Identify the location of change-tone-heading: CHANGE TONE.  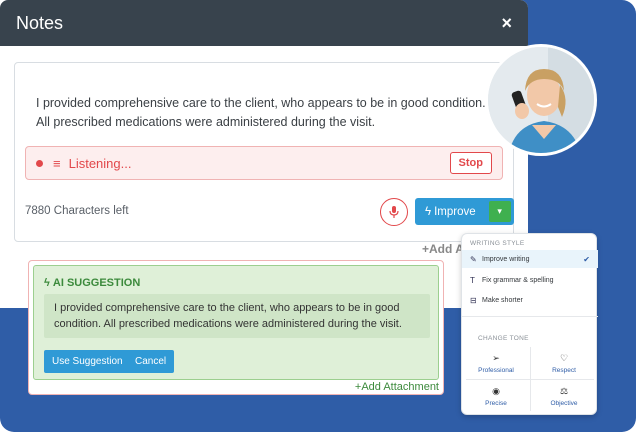
(503, 338).